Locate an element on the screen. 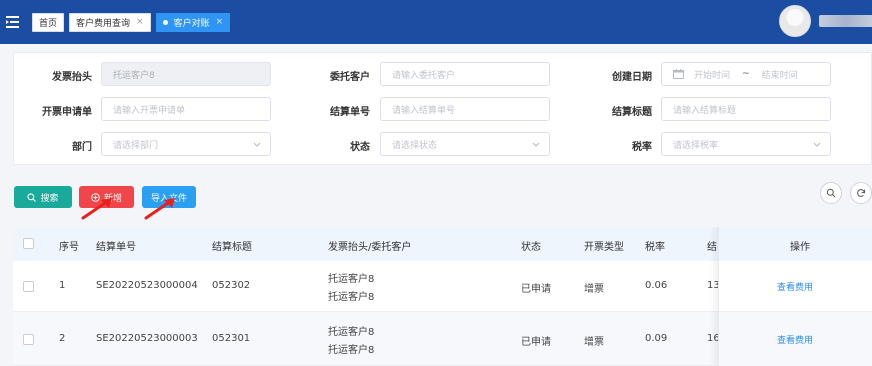 Image resolution: width=872 pixels, height=366 pixels. department-select: 请选择部门 is located at coordinates (186, 144).